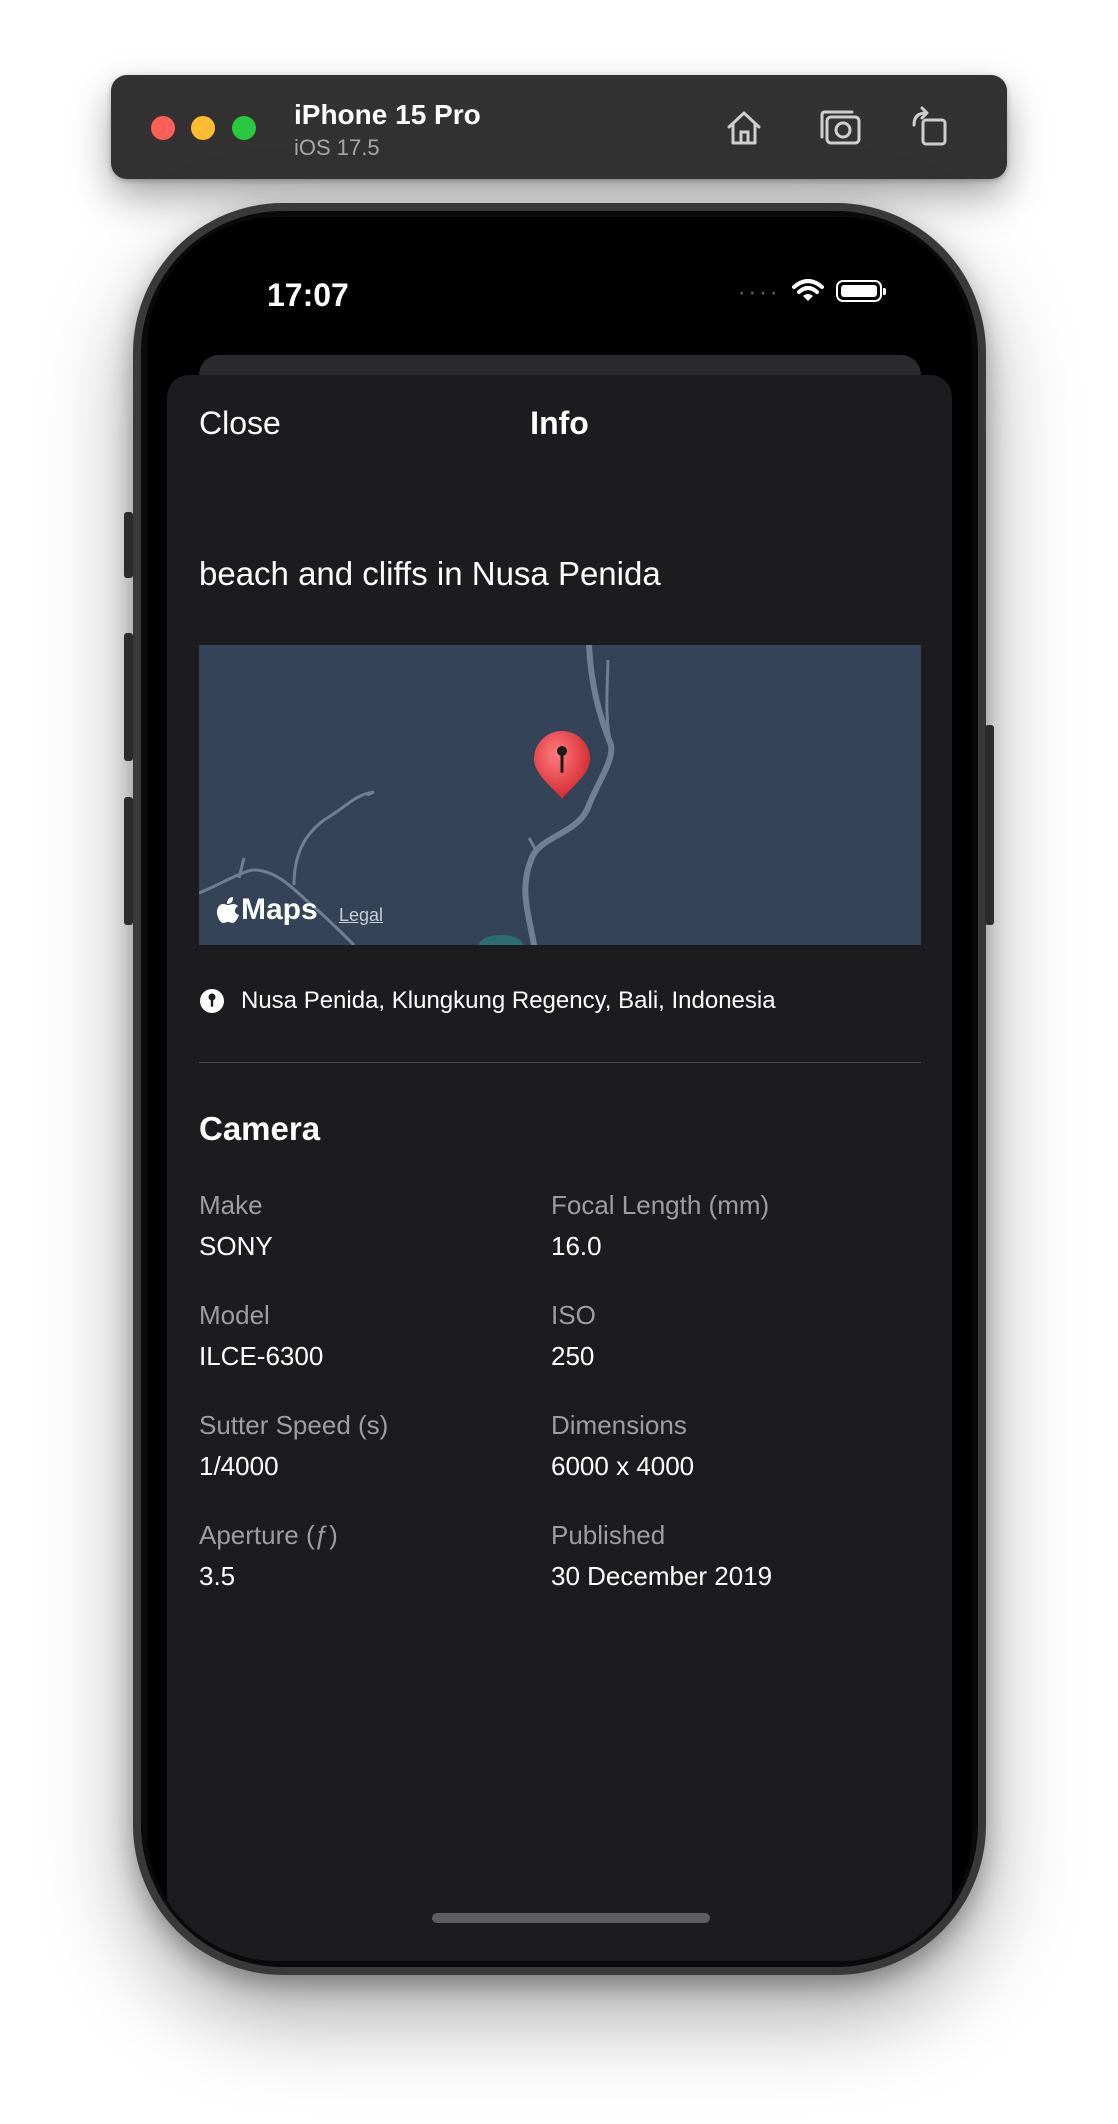 The height and width of the screenshot is (2124, 1118). Describe the element at coordinates (387, 114) in the screenshot. I see `simulator-device-name: iPhone 15 Pro` at that location.